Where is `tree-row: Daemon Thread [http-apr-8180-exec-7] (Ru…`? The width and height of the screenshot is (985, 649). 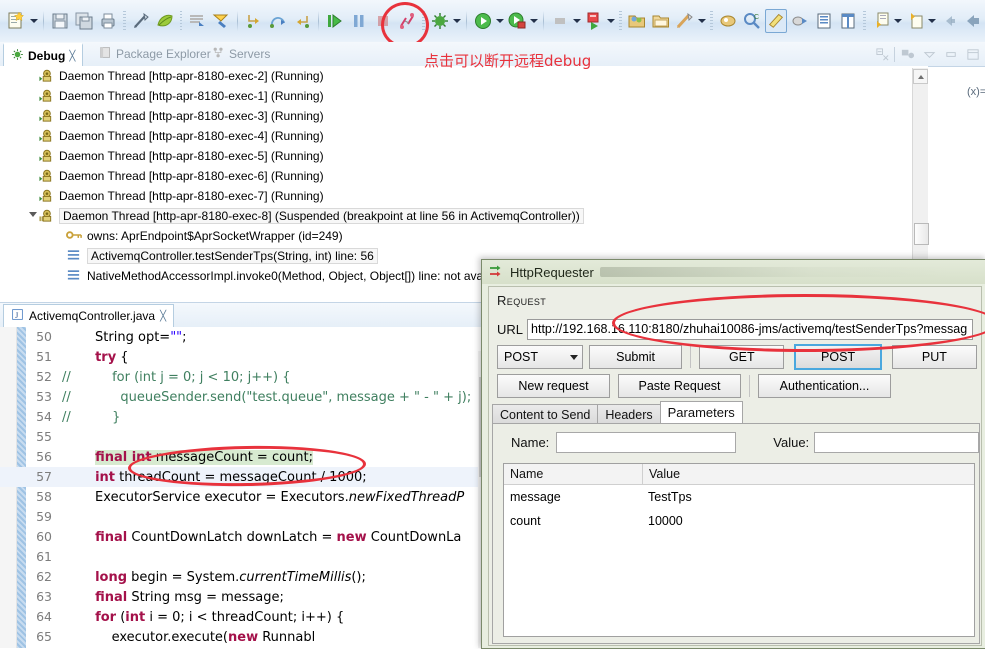 tree-row: Daemon Thread [http-apr-8180-exec-7] (Ru… is located at coordinates (464, 196).